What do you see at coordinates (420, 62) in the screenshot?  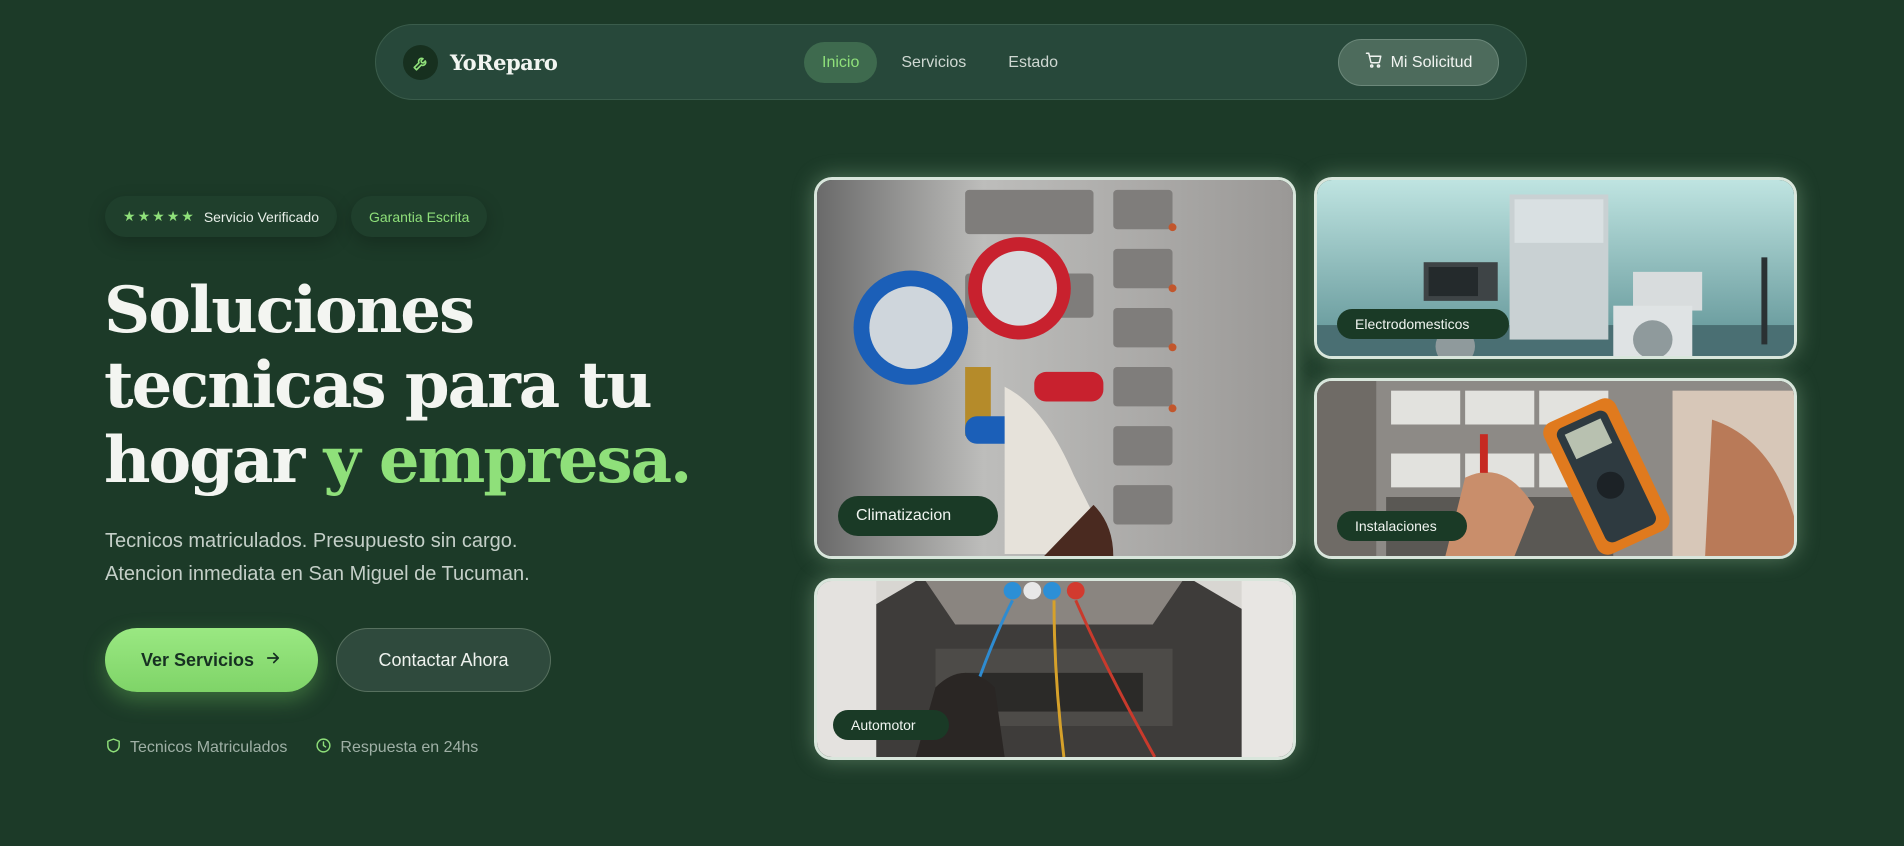 I see `wrench-icon` at bounding box center [420, 62].